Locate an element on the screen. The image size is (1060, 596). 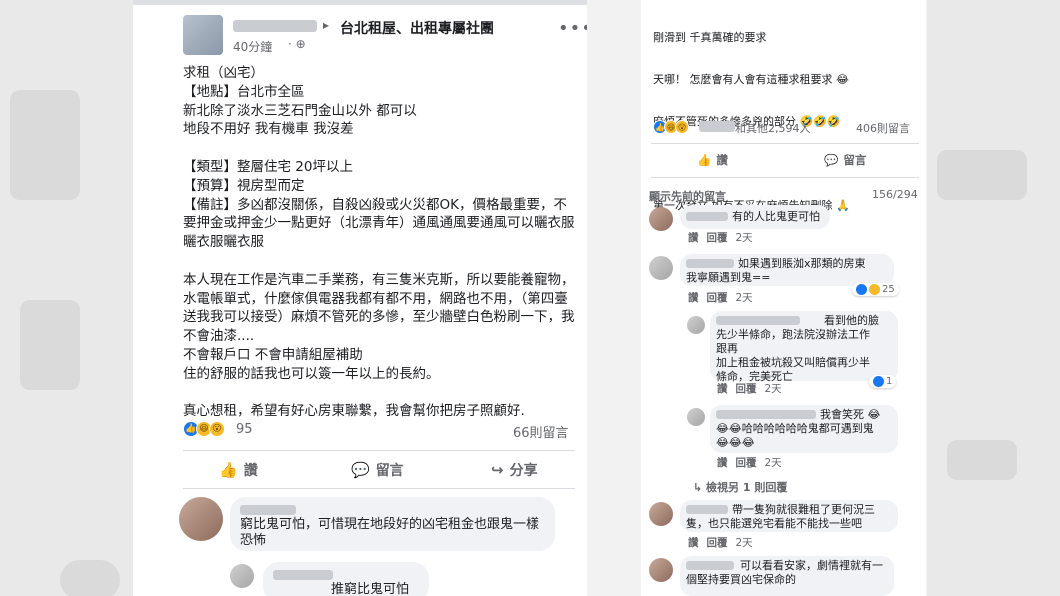
author-name-blurred is located at coordinates (275, 26).